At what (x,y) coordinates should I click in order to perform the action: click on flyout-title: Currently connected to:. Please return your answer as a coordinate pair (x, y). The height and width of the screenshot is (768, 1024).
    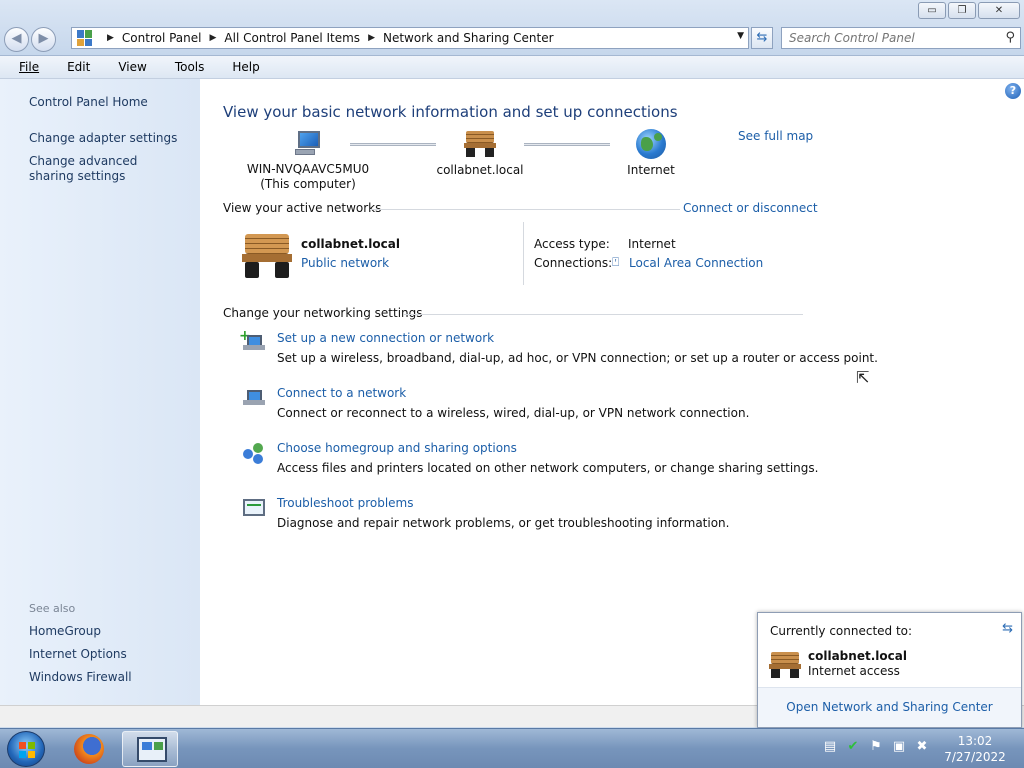
    Looking at the image, I should click on (841, 631).